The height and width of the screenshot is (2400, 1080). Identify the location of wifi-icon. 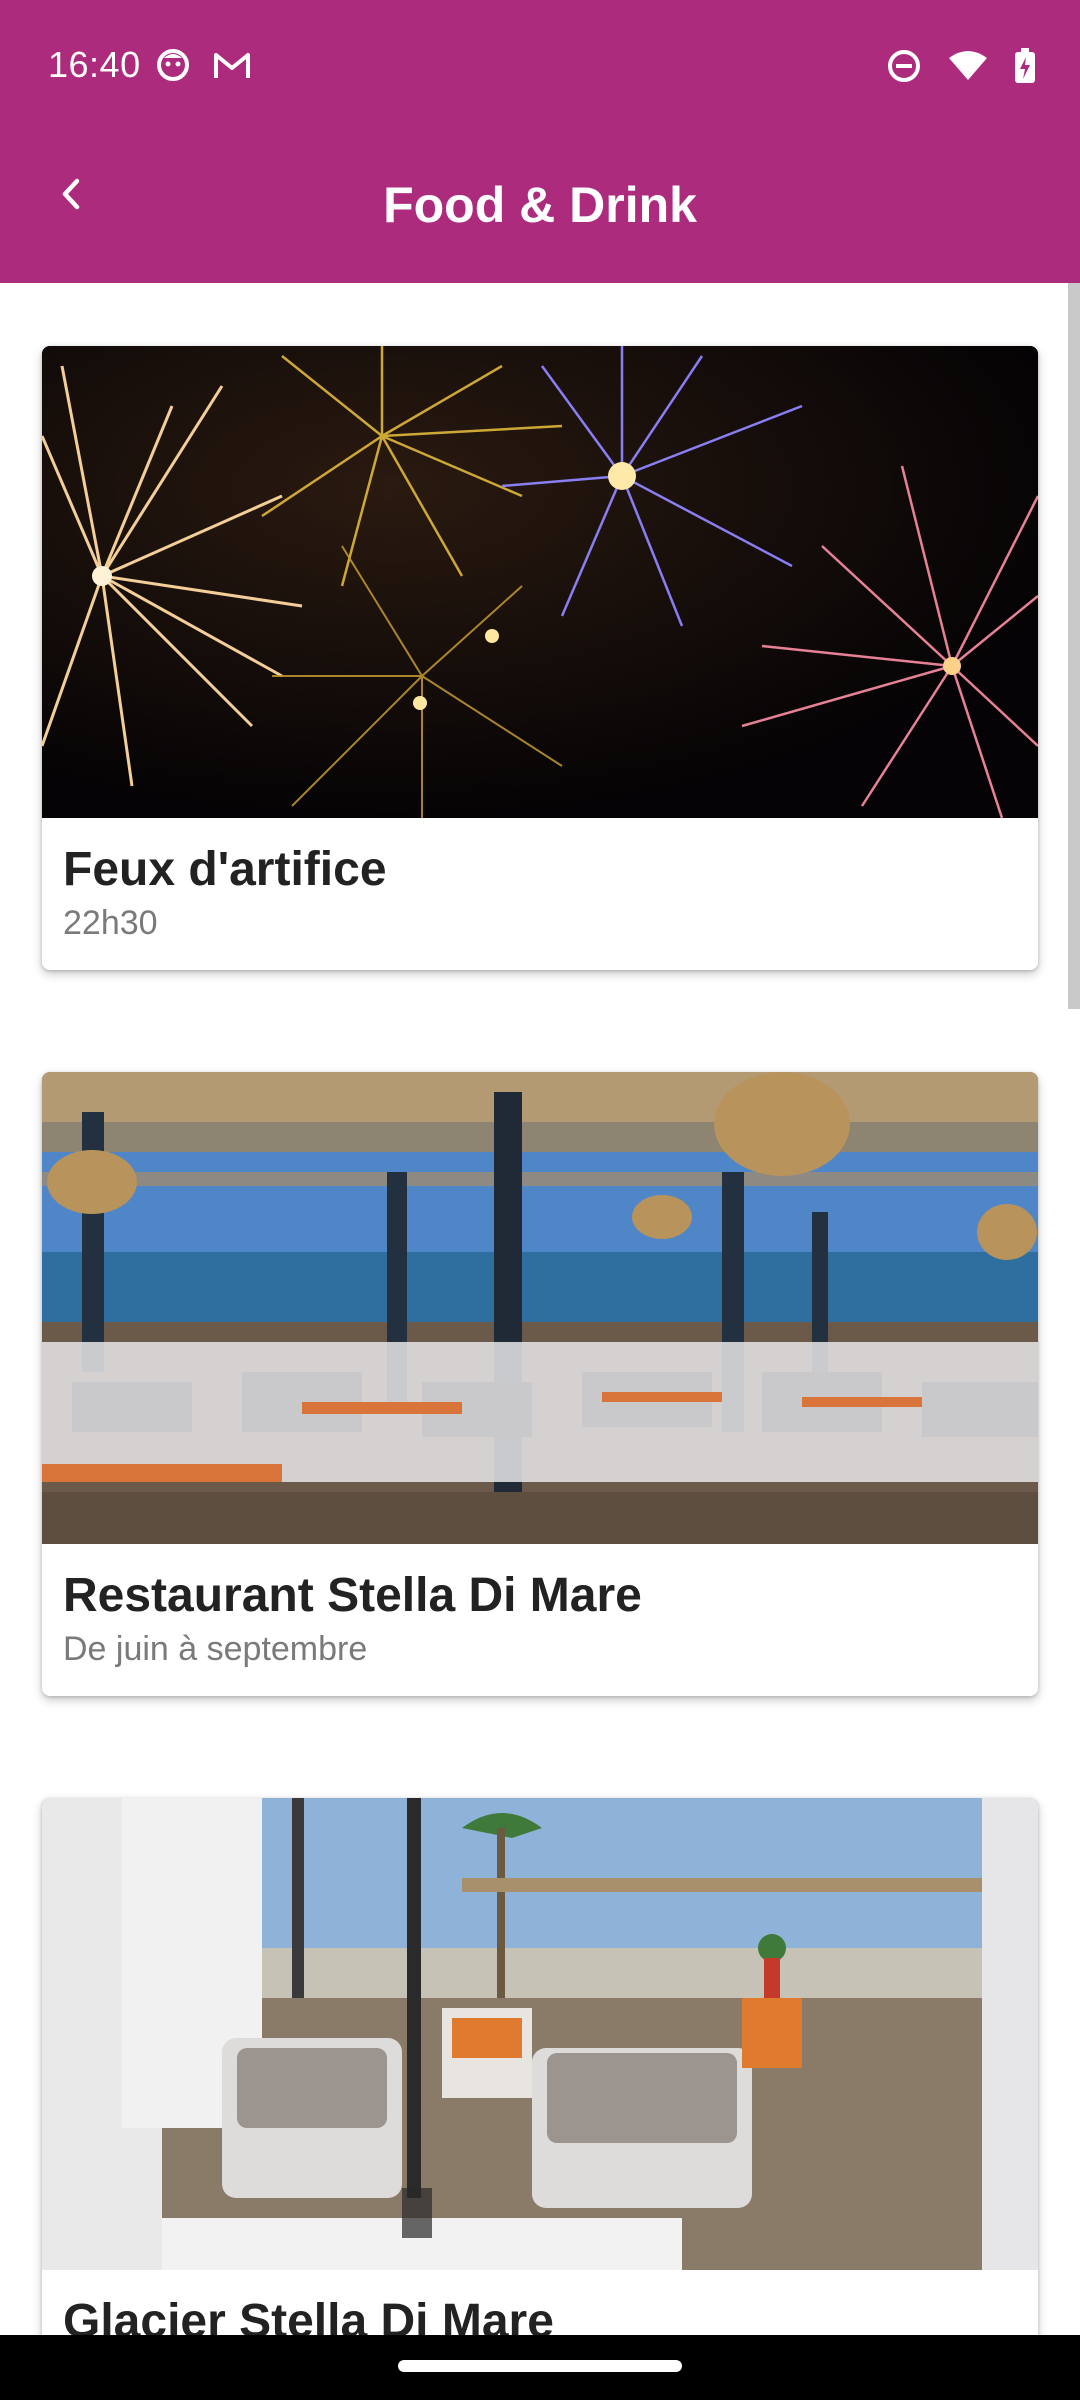
(968, 68).